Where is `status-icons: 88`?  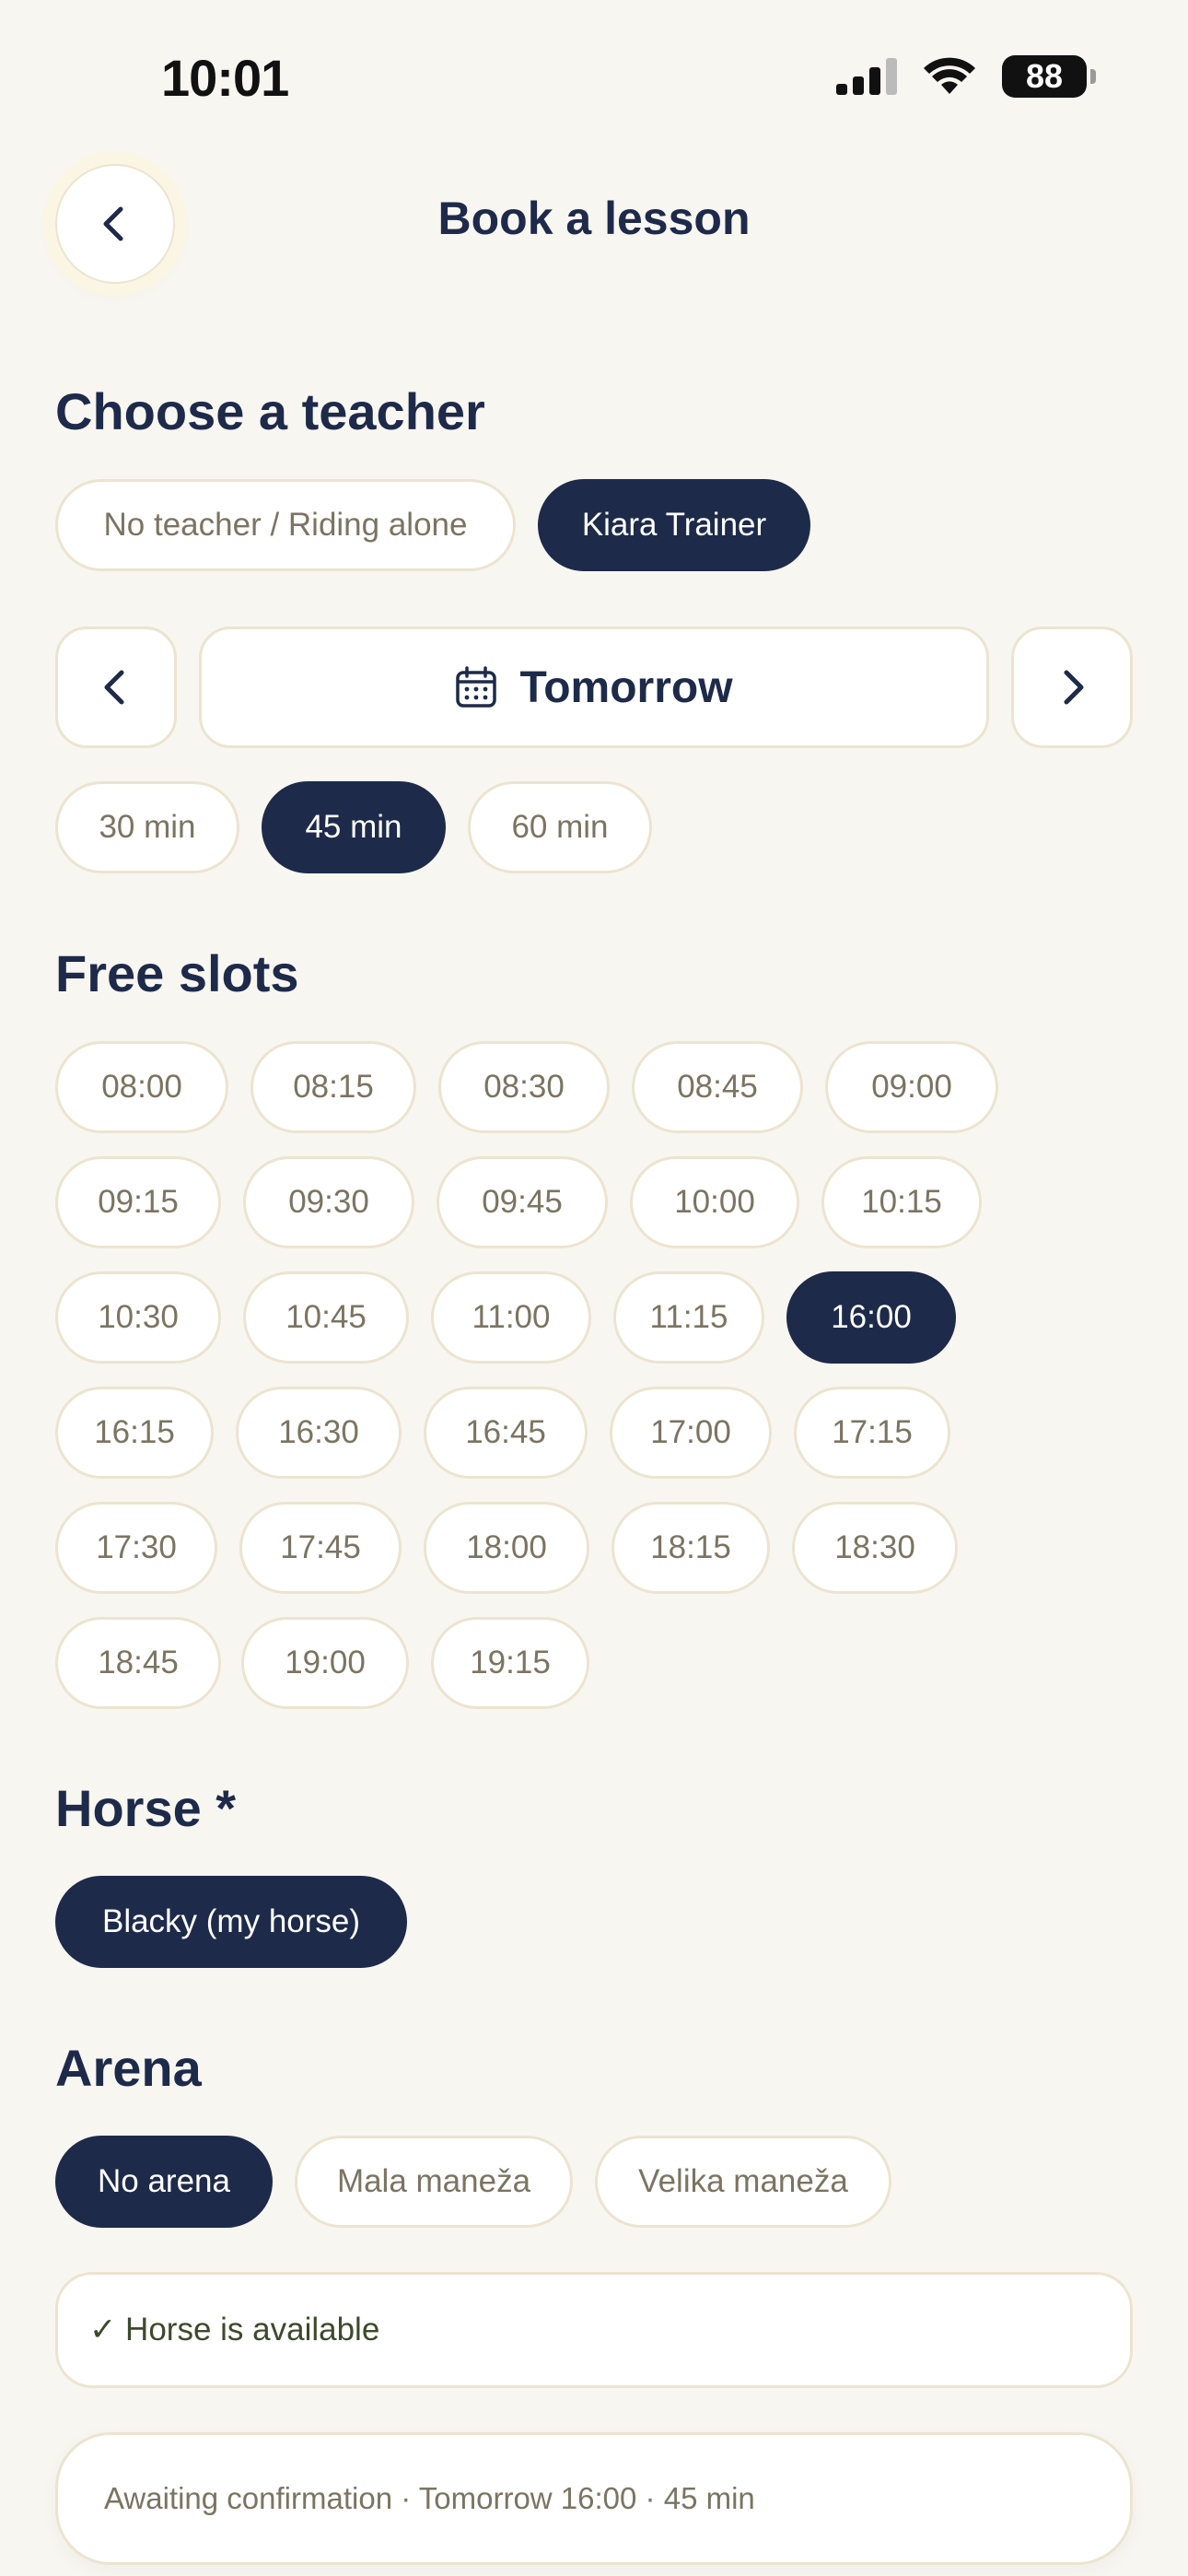
status-icons: 88 is located at coordinates (966, 76).